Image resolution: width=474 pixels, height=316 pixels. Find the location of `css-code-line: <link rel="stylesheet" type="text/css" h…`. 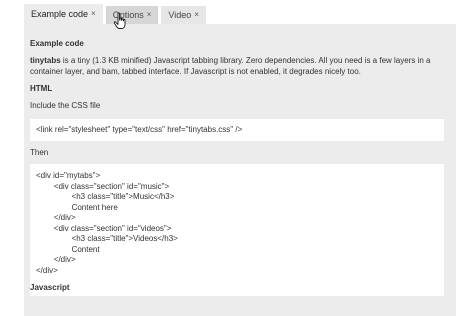

css-code-line: <link rel="stylesheet" type="text/css" h… is located at coordinates (139, 129).